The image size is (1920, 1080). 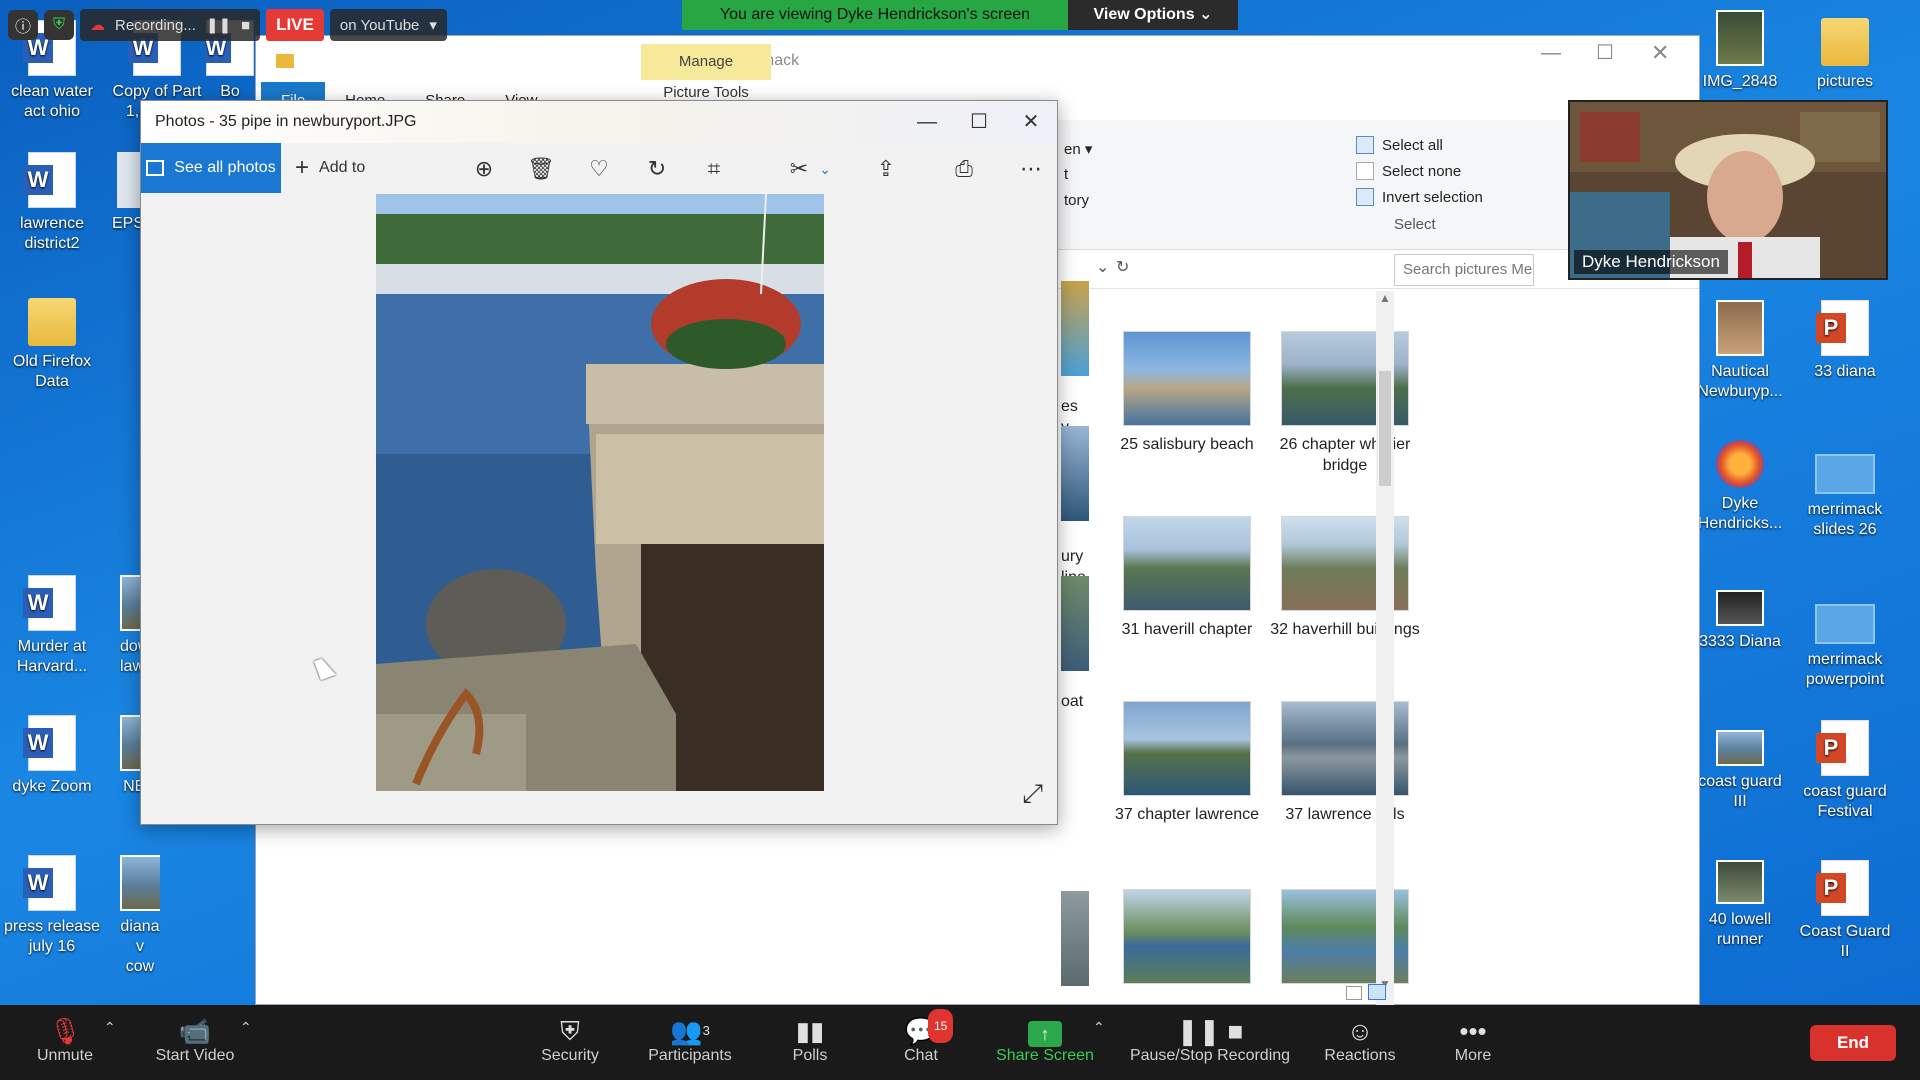 I want to click on tab-manage: Manage, so click(x=706, y=62).